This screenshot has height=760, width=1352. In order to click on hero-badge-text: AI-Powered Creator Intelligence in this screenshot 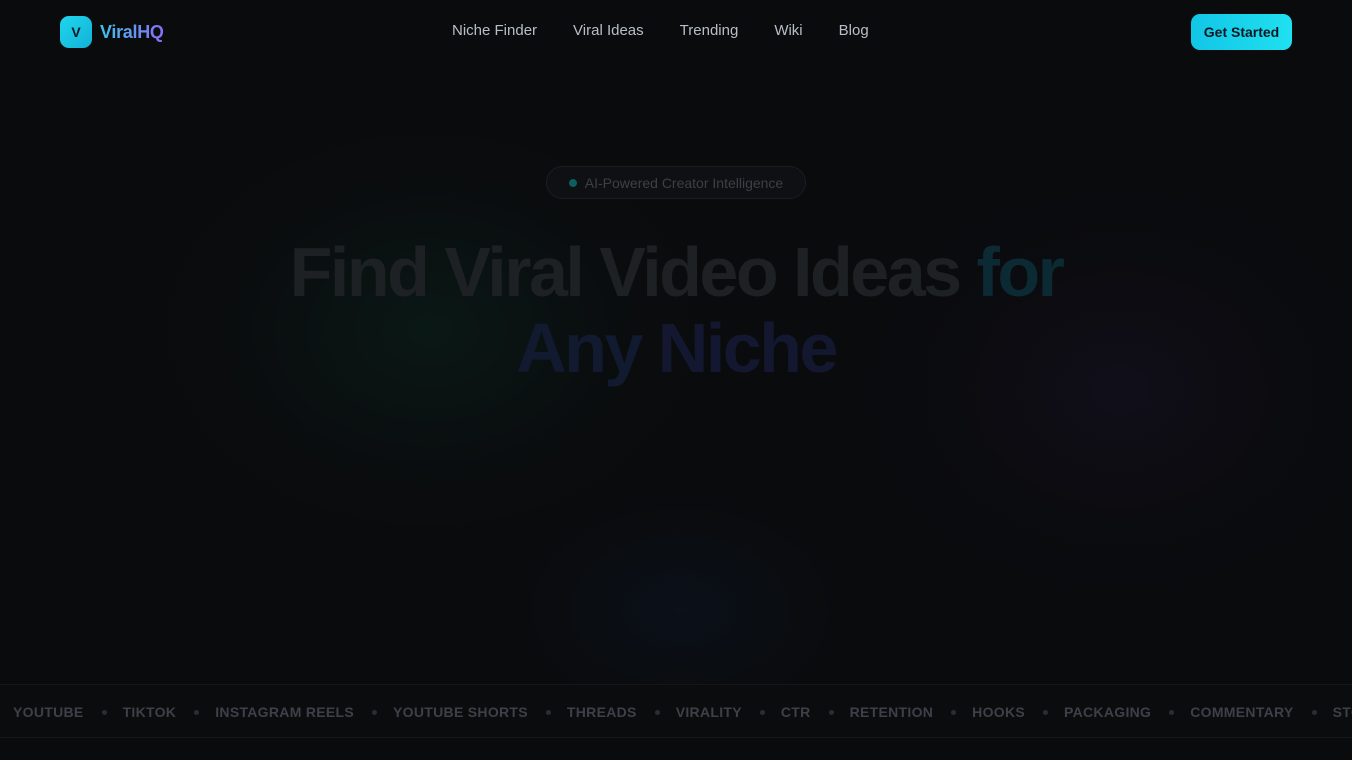, I will do `click(684, 182)`.